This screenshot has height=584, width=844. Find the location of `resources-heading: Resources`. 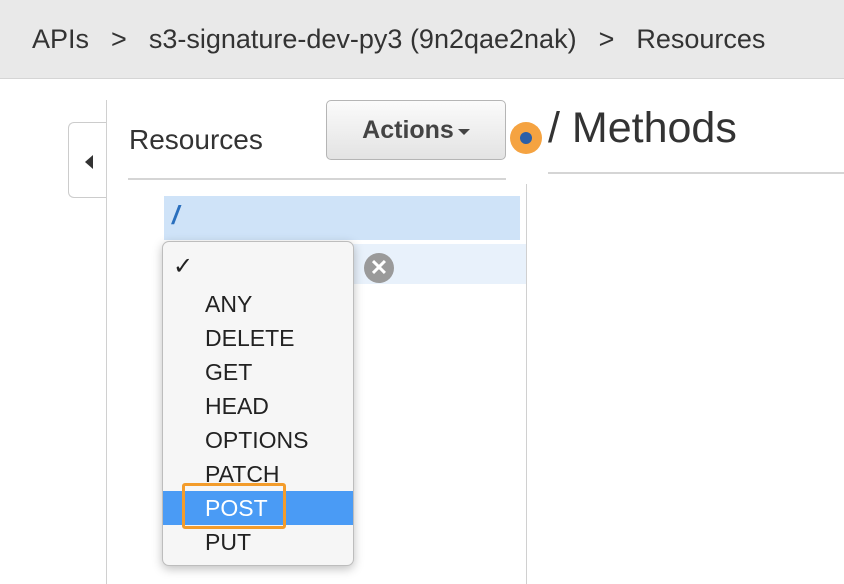

resources-heading: Resources is located at coordinates (196, 139).